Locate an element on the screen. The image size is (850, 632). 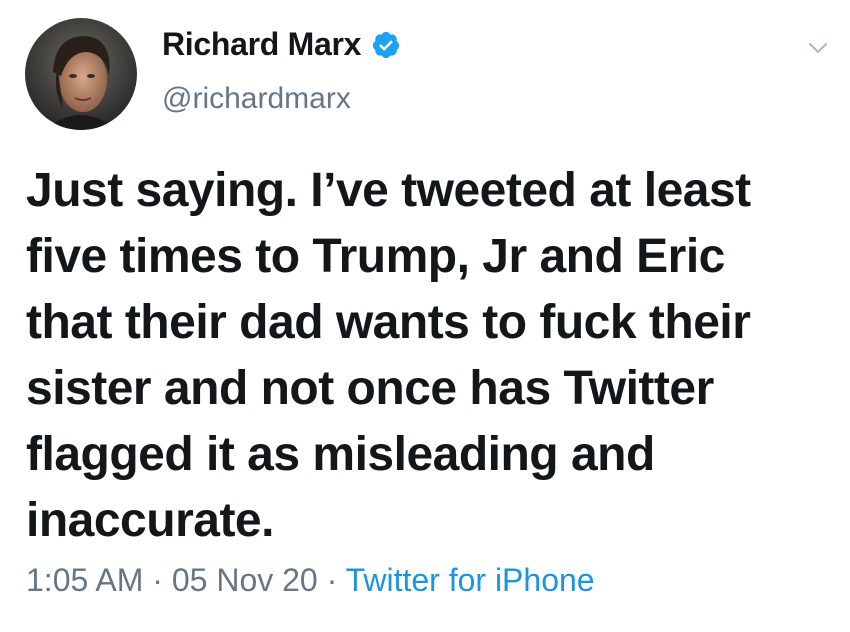
author-handle: @richardmarx is located at coordinates (256, 99).